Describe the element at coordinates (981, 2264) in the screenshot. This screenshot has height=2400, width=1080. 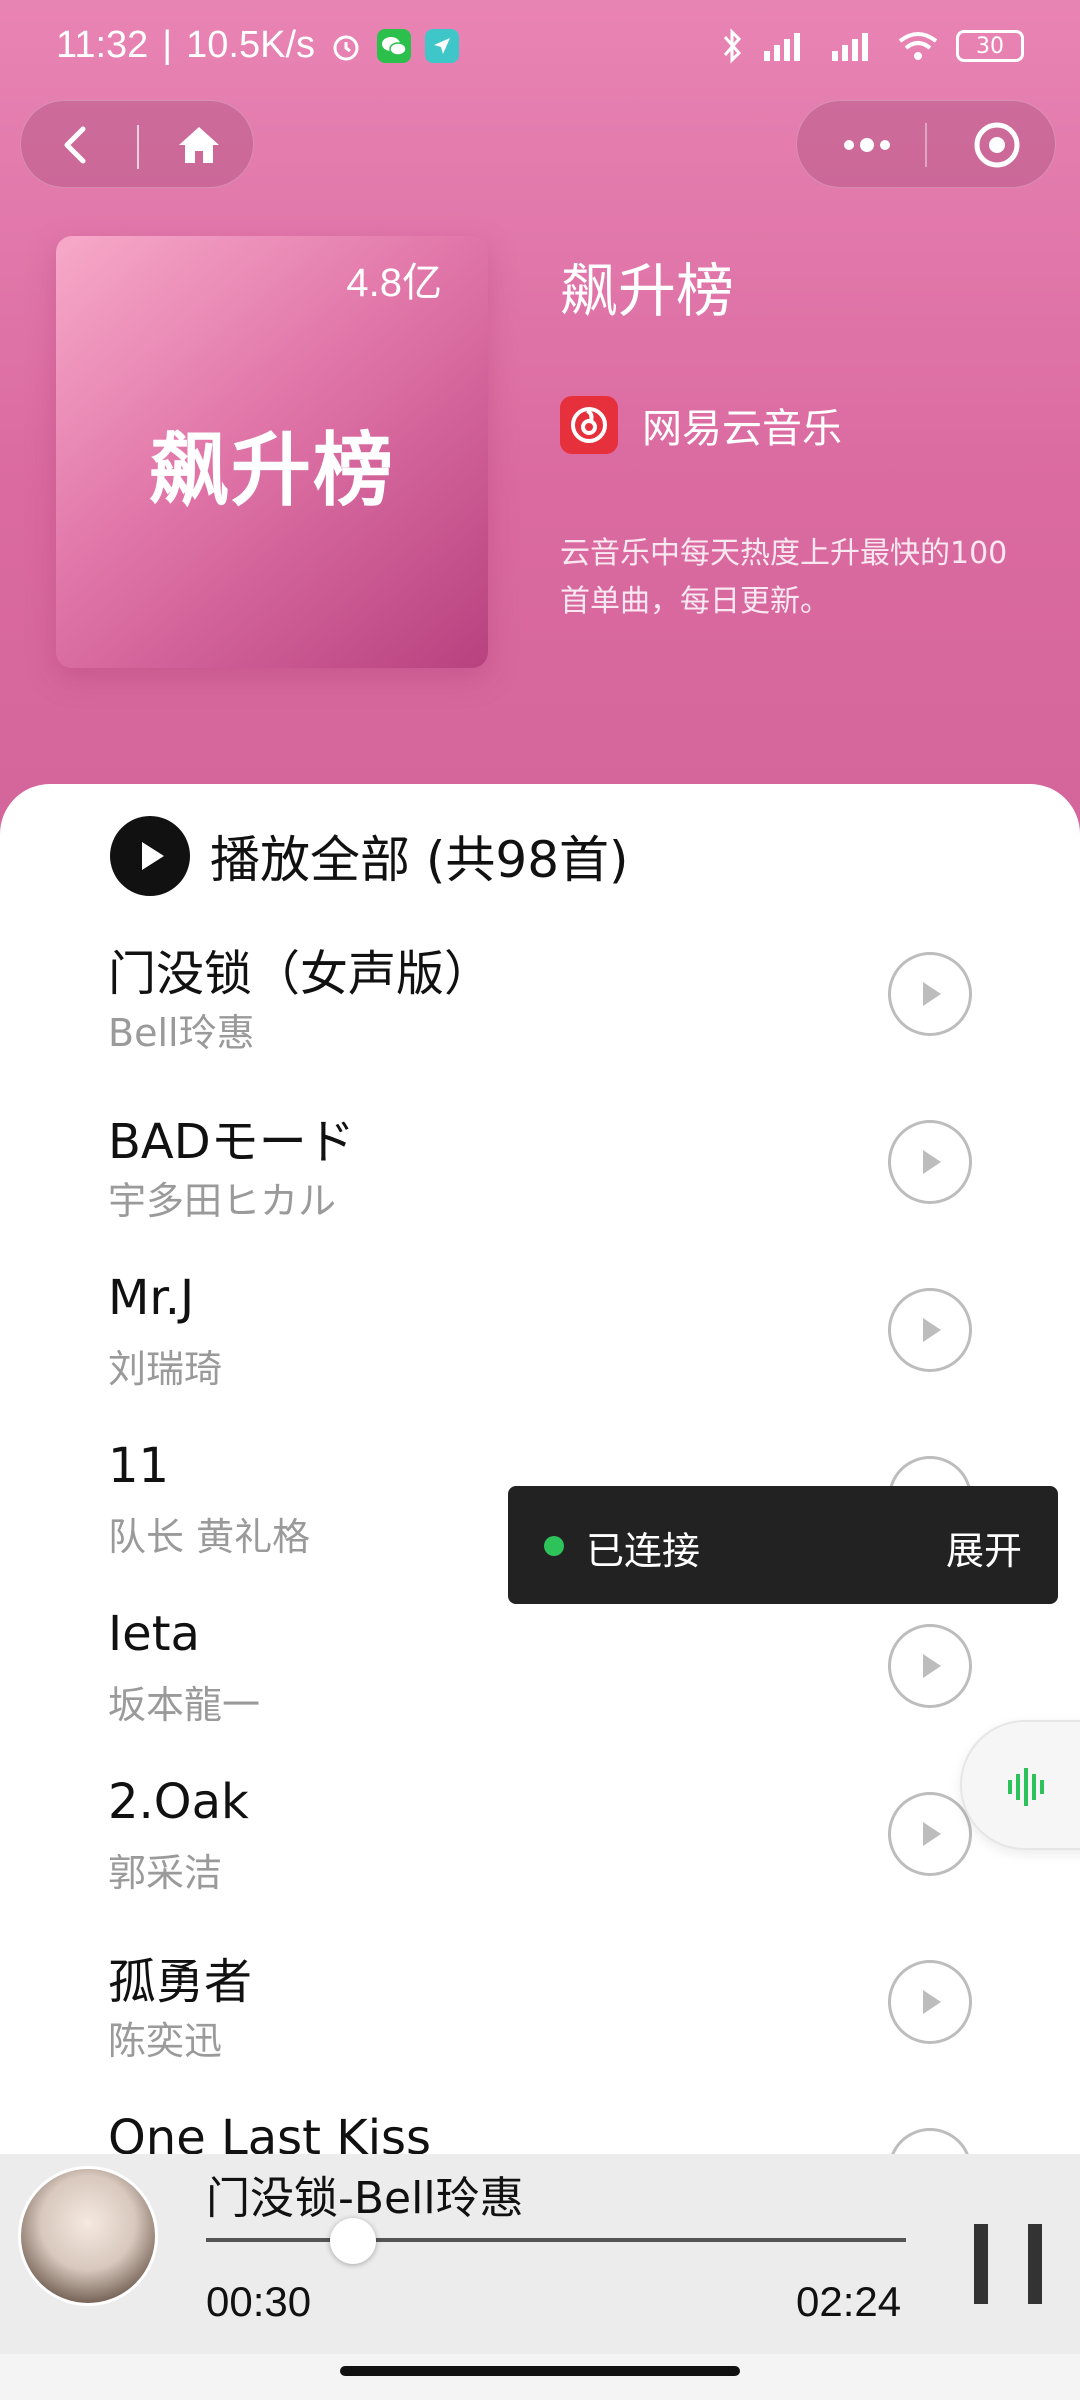
I see `pause-bar-left` at that location.